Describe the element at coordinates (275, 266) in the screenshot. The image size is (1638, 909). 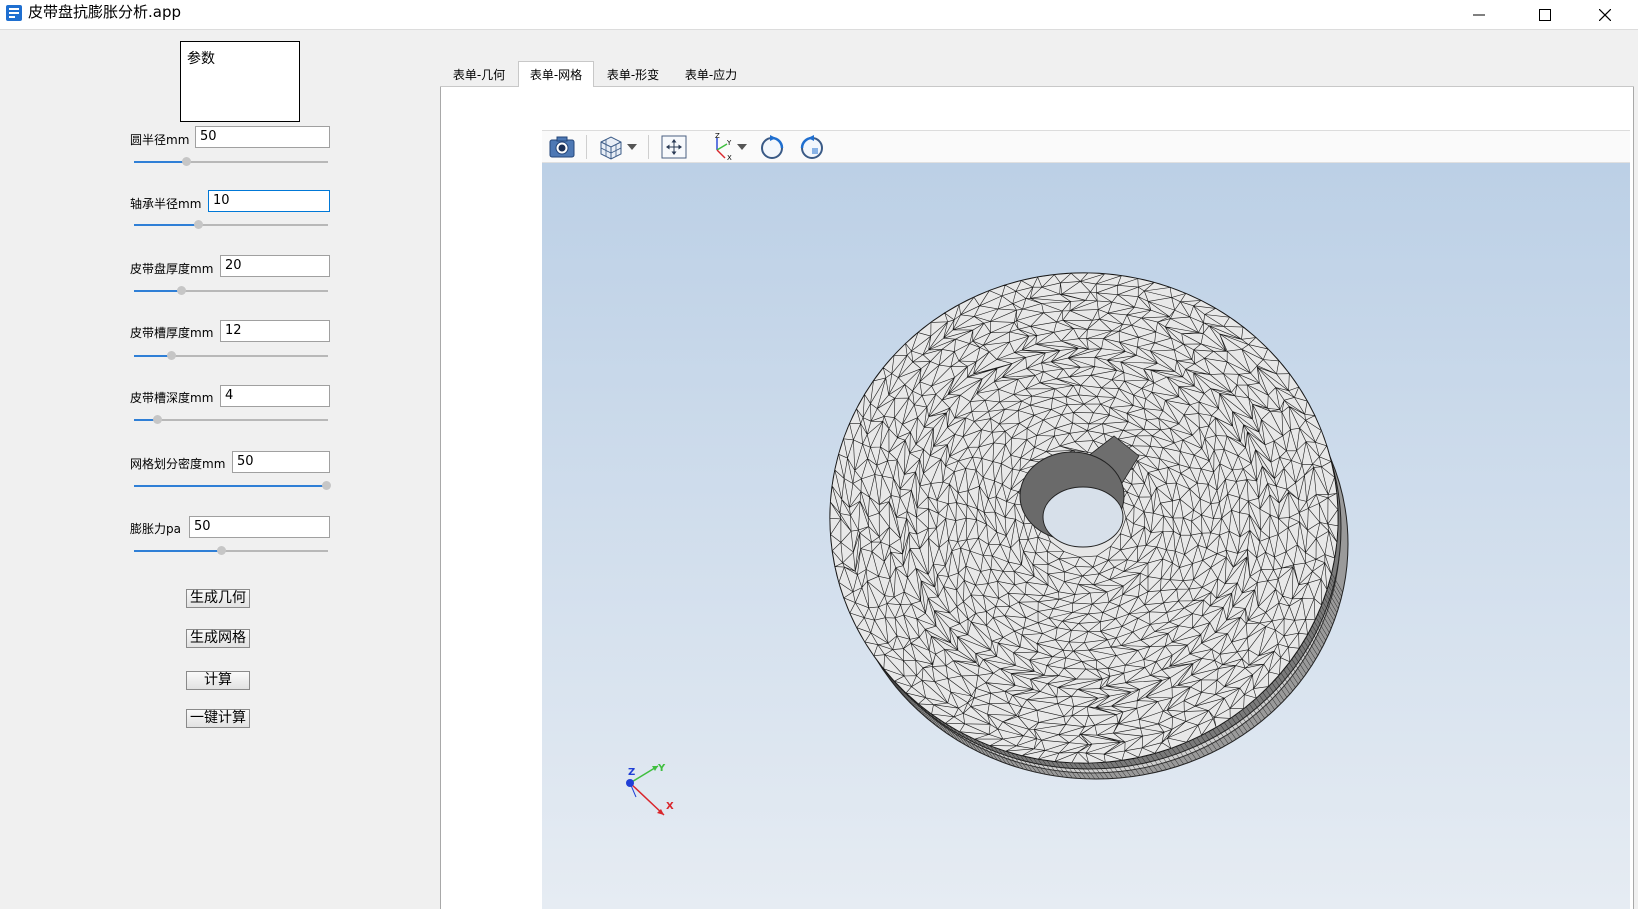
I see `pulley-thickness-input: 20` at that location.